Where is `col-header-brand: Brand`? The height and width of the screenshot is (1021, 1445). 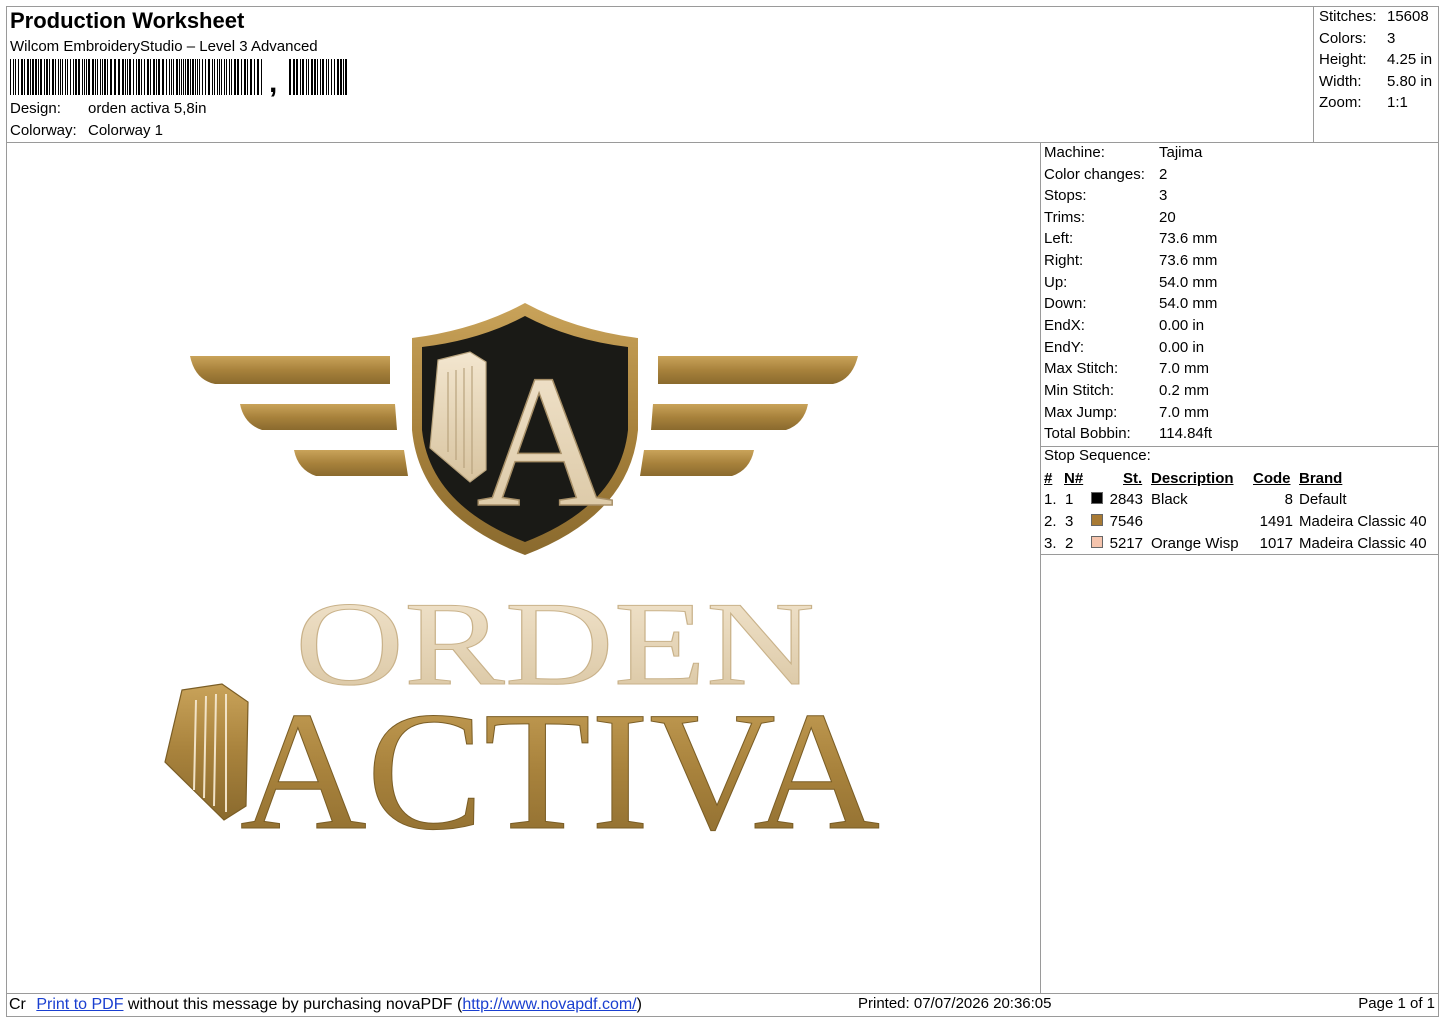
col-header-brand: Brand is located at coordinates (1321, 478).